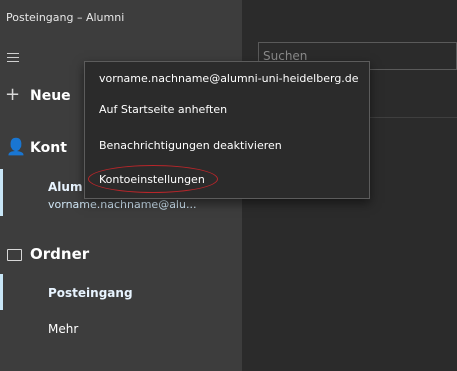 The width and height of the screenshot is (457, 371). I want to click on account-name: Alum, so click(65, 187).